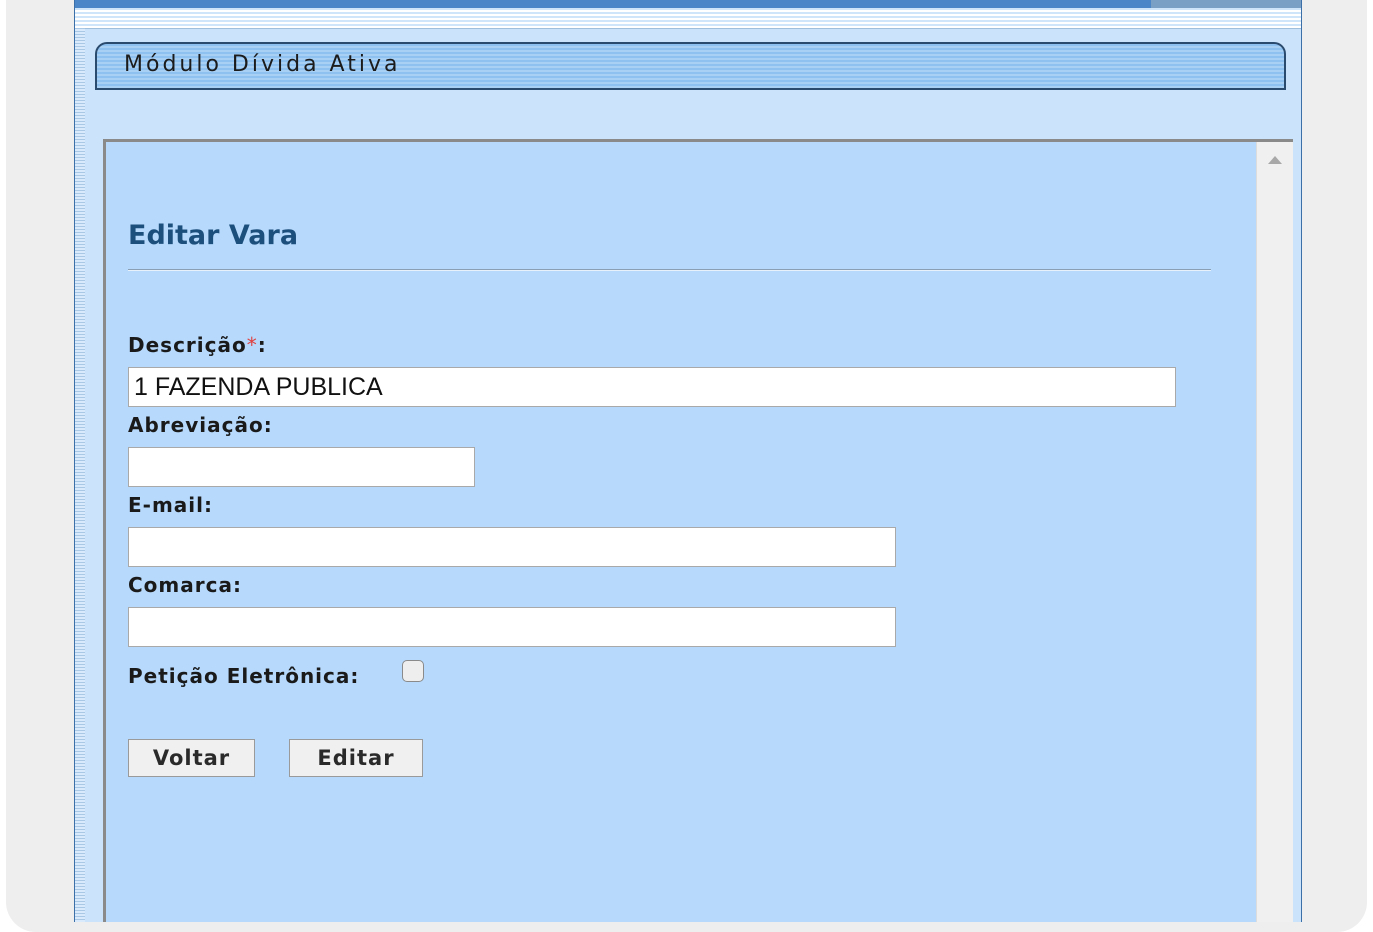  What do you see at coordinates (244, 676) in the screenshot?
I see `peticao-eletronica-label: Petição Eletrônica:` at bounding box center [244, 676].